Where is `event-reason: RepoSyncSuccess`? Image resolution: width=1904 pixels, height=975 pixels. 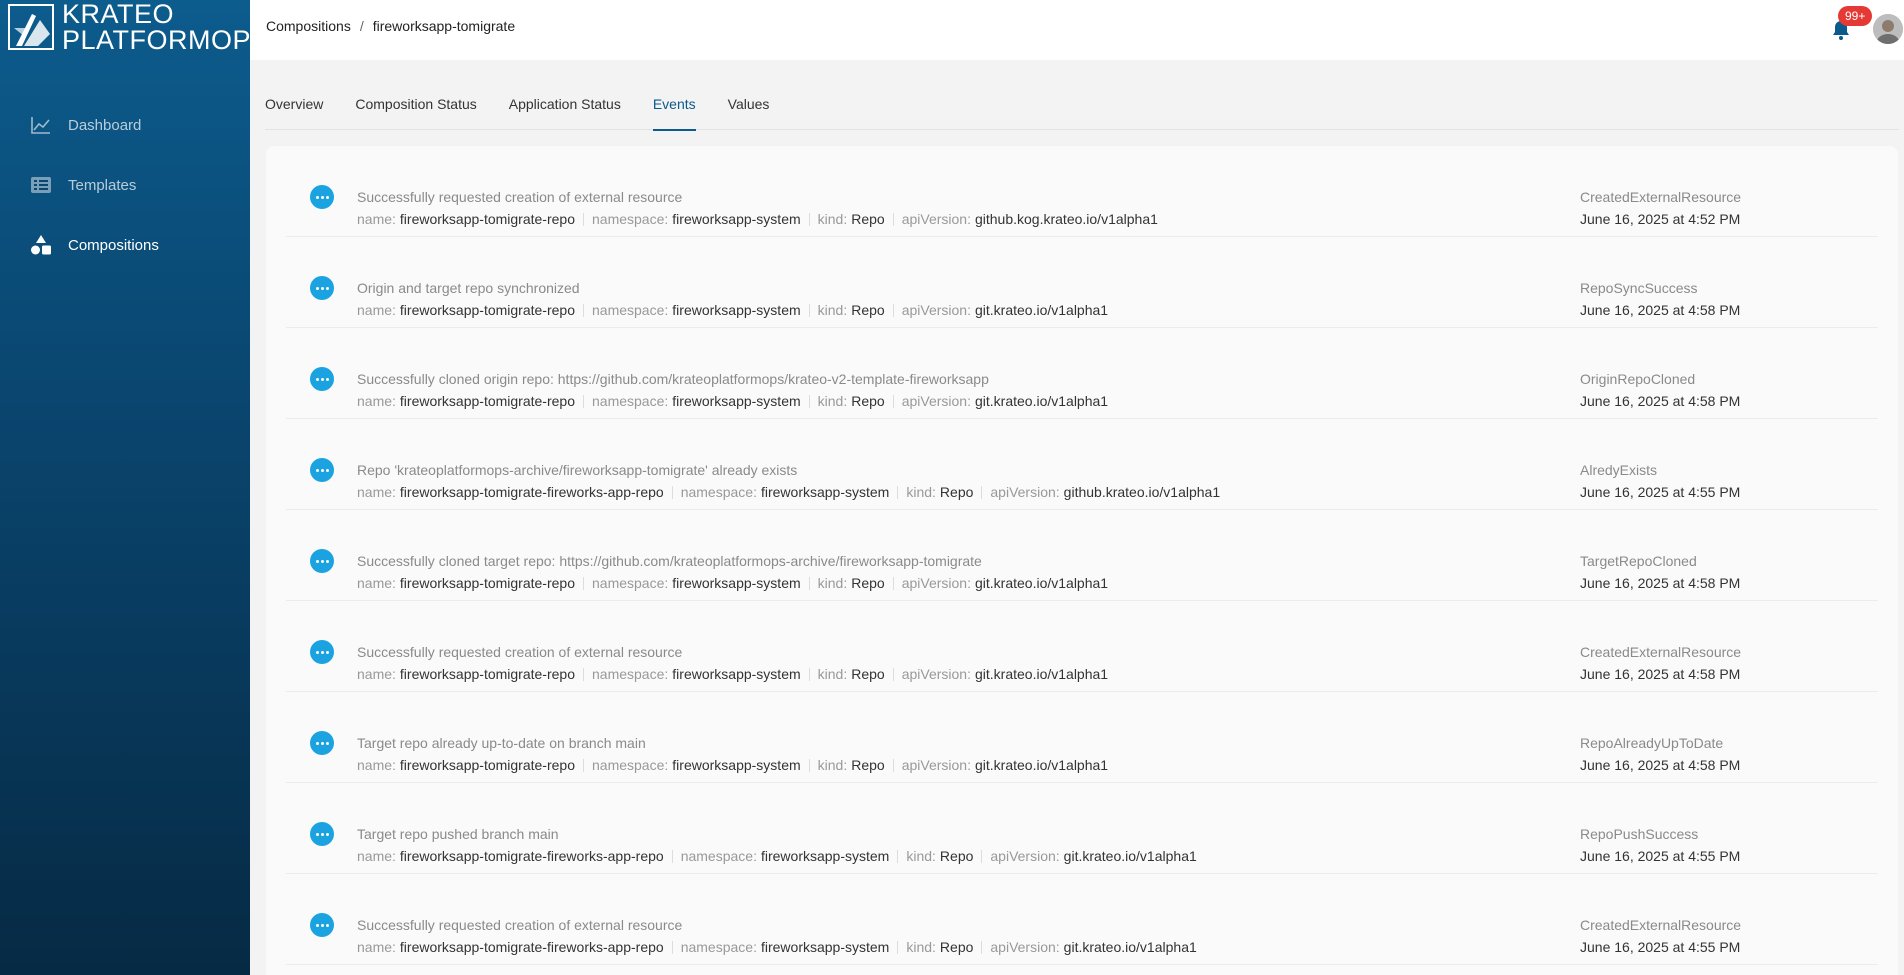 event-reason: RepoSyncSuccess is located at coordinates (1639, 288).